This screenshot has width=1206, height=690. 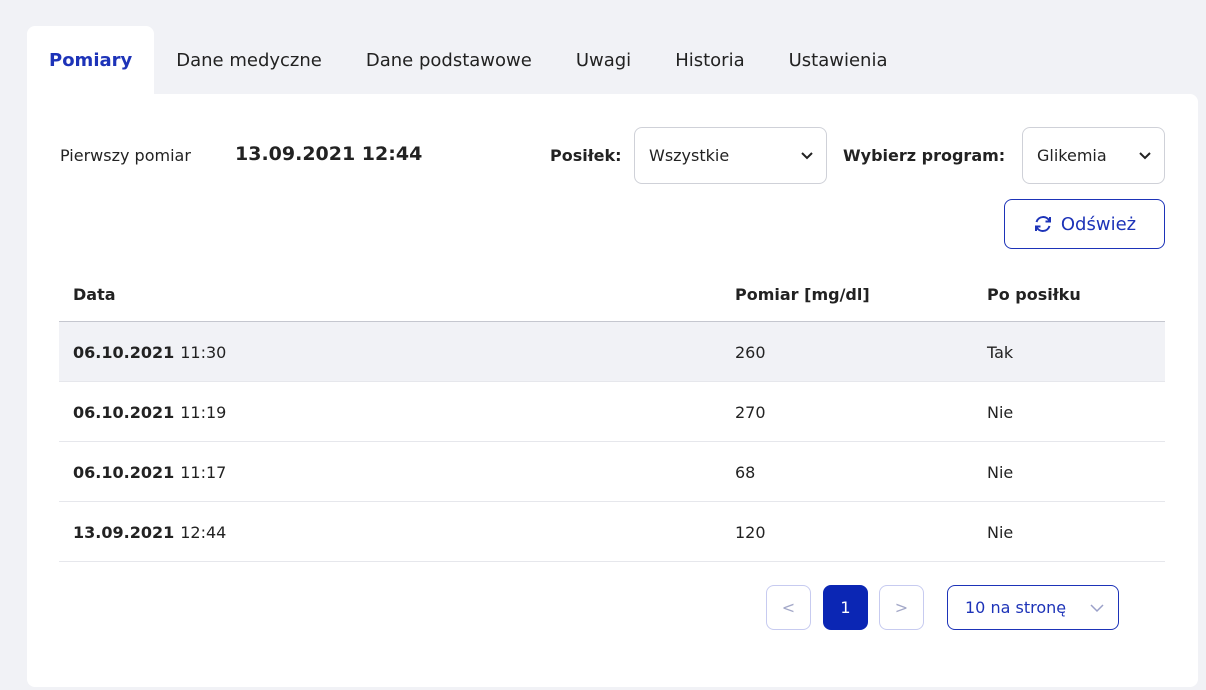 What do you see at coordinates (125, 155) in the screenshot?
I see `first-measurement-label: Pierwszy pomiar` at bounding box center [125, 155].